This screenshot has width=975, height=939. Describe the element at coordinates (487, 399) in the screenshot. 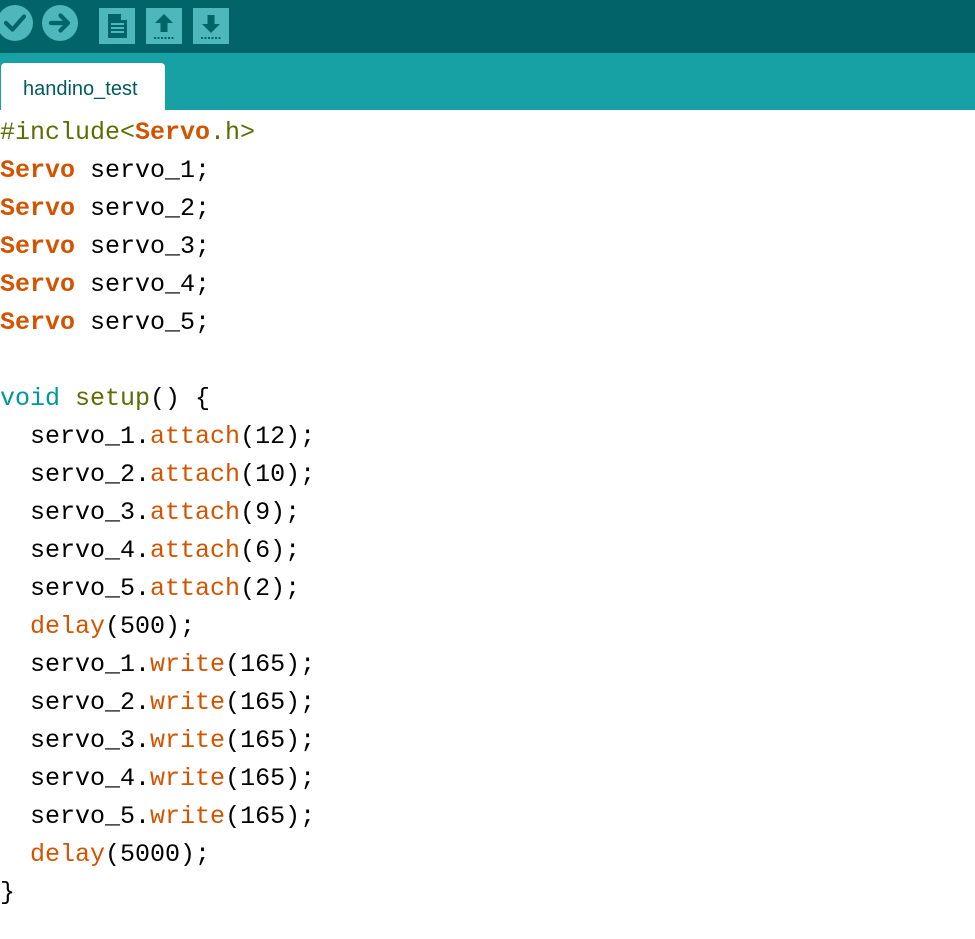

I see `code-line: void setup() {` at that location.